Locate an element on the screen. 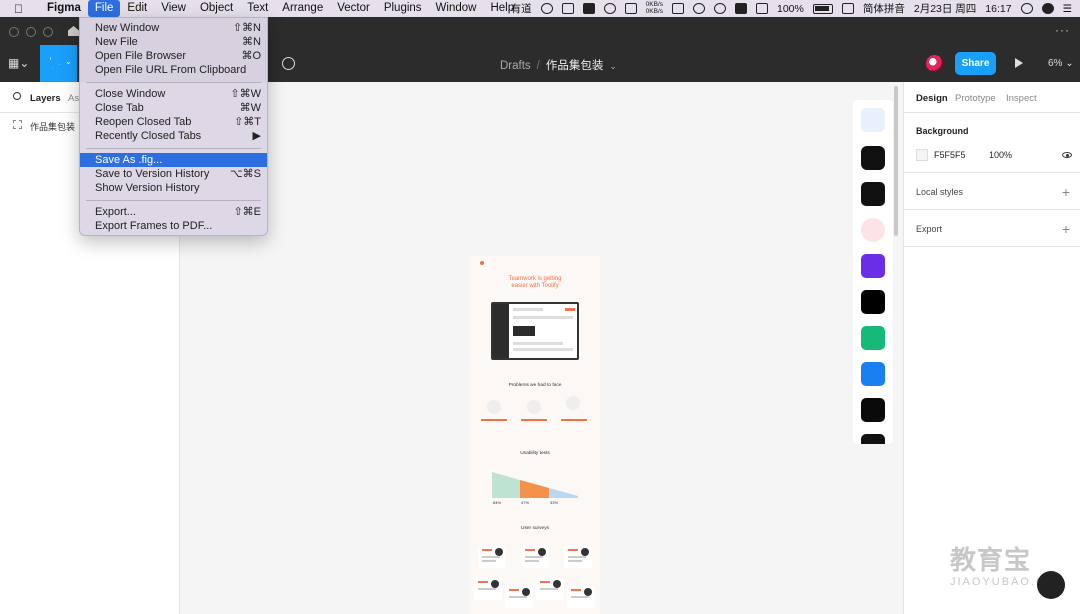 Image resolution: width=1080 pixels, height=614 pixels. menu-file: File is located at coordinates (104, 8).